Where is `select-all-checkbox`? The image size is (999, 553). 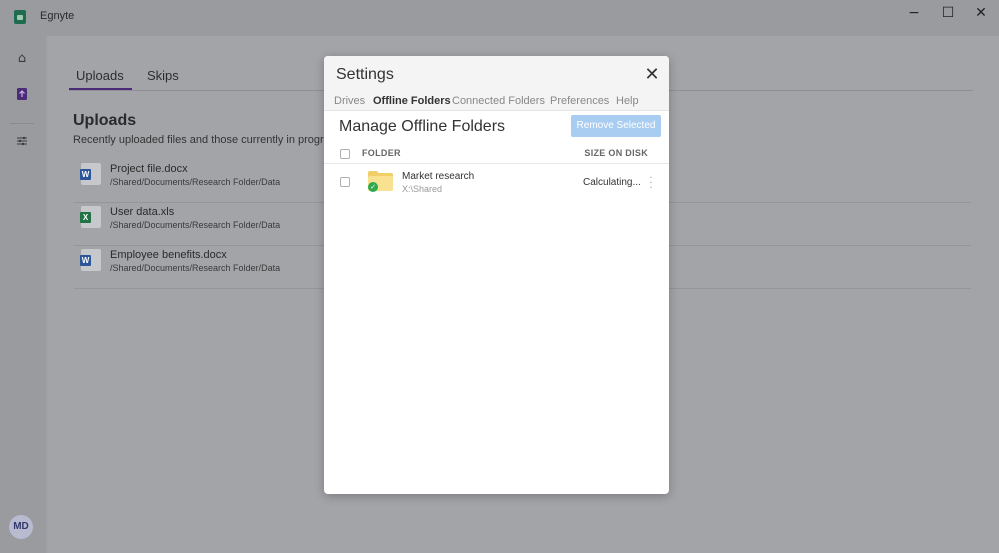
select-all-checkbox is located at coordinates (345, 154).